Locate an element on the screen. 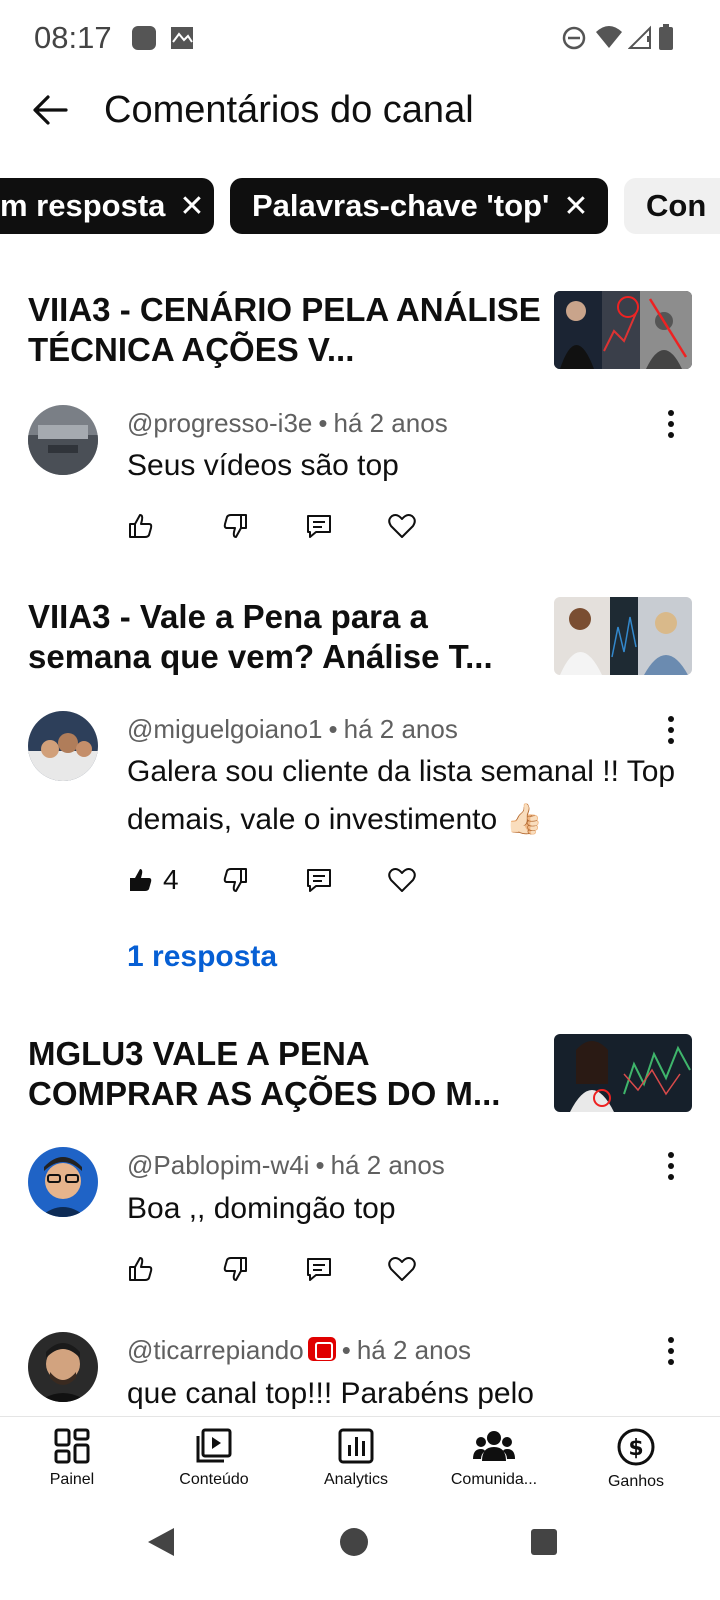 The height and width of the screenshot is (1600, 720). comment-author: @progresso-i3e is located at coordinates (219, 423).